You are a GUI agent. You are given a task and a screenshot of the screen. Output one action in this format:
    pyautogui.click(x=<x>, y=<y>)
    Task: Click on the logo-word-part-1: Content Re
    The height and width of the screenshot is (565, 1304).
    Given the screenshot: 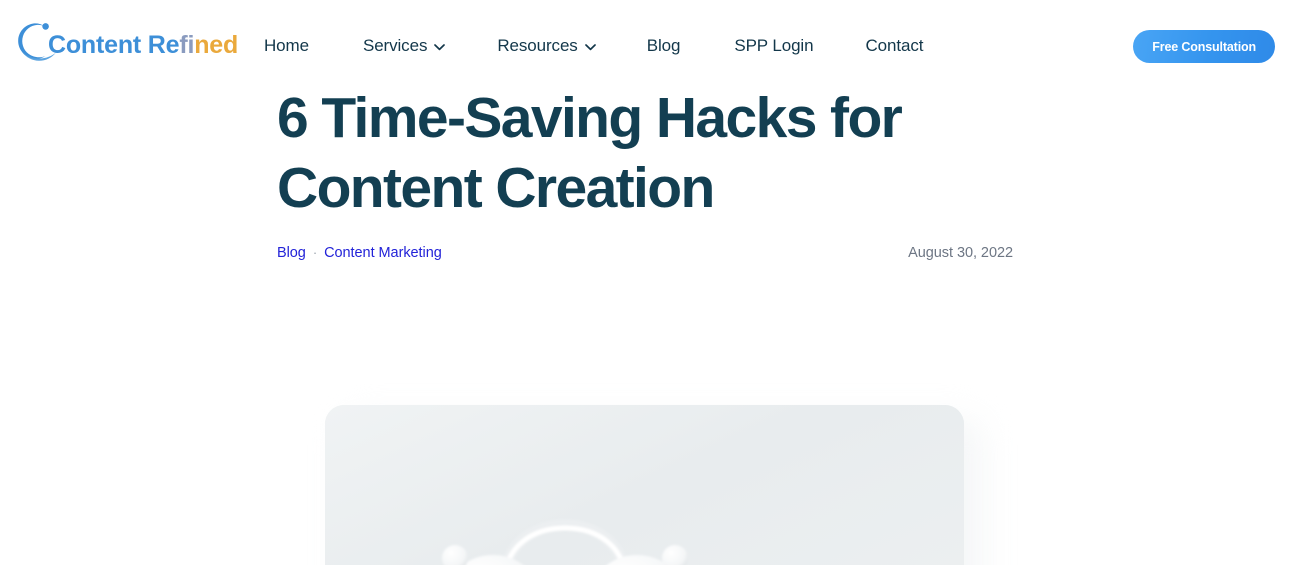 What is the action you would take?
    pyautogui.click(x=114, y=44)
    